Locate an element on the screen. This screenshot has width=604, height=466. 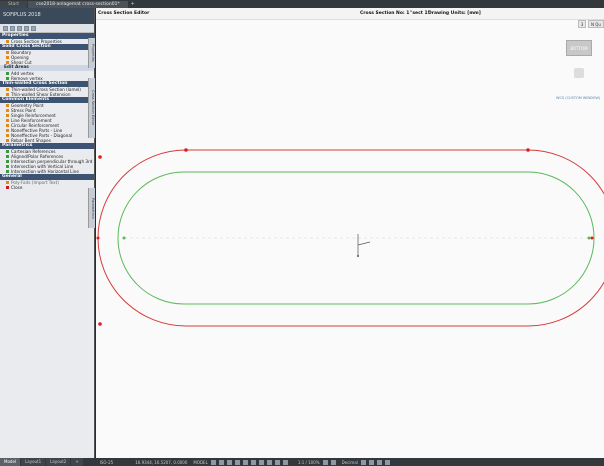
wcs-label: WCS (CUSTOM WINDOW) is located at coordinates (578, 98).